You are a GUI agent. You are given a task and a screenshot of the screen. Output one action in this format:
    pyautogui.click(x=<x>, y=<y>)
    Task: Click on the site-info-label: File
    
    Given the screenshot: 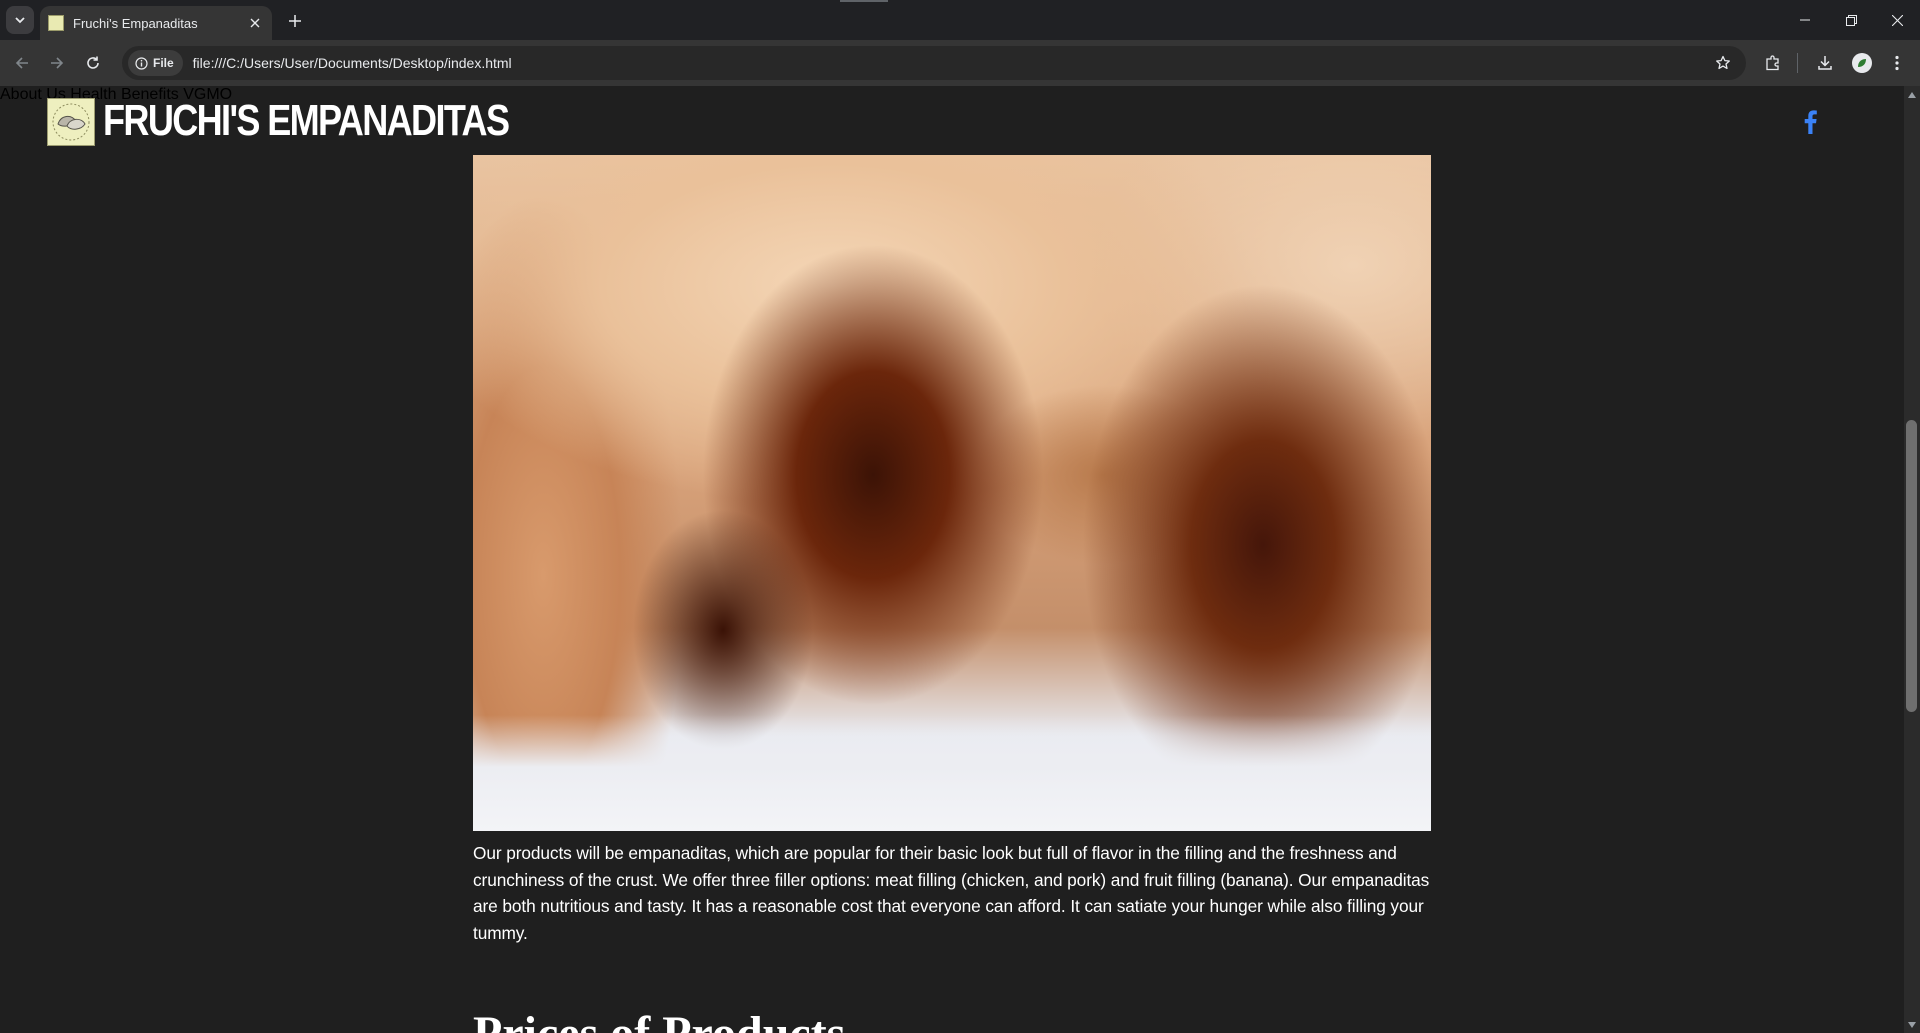 What is the action you would take?
    pyautogui.click(x=163, y=63)
    